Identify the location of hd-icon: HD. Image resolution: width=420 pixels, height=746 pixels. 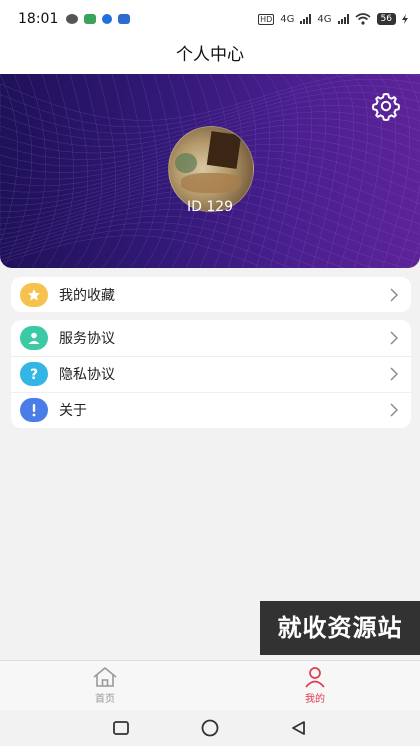
(266, 19).